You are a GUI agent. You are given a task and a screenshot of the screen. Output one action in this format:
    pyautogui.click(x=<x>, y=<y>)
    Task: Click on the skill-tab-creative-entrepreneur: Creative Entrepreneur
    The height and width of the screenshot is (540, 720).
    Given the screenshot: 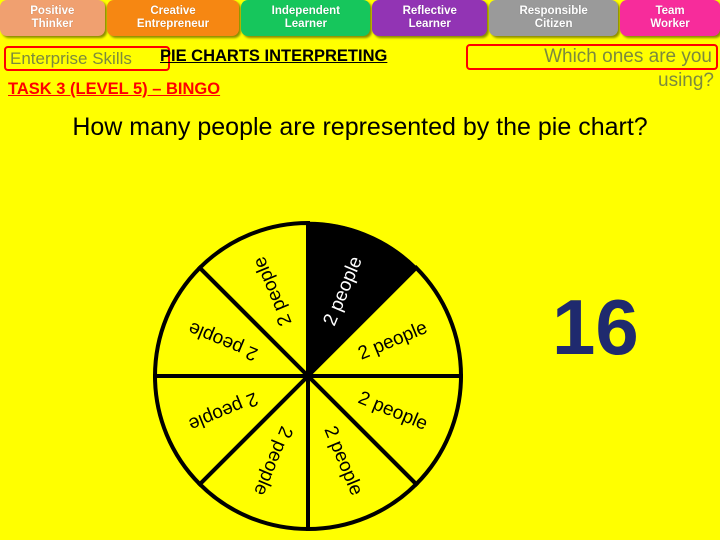 What is the action you would take?
    pyautogui.click(x=173, y=18)
    